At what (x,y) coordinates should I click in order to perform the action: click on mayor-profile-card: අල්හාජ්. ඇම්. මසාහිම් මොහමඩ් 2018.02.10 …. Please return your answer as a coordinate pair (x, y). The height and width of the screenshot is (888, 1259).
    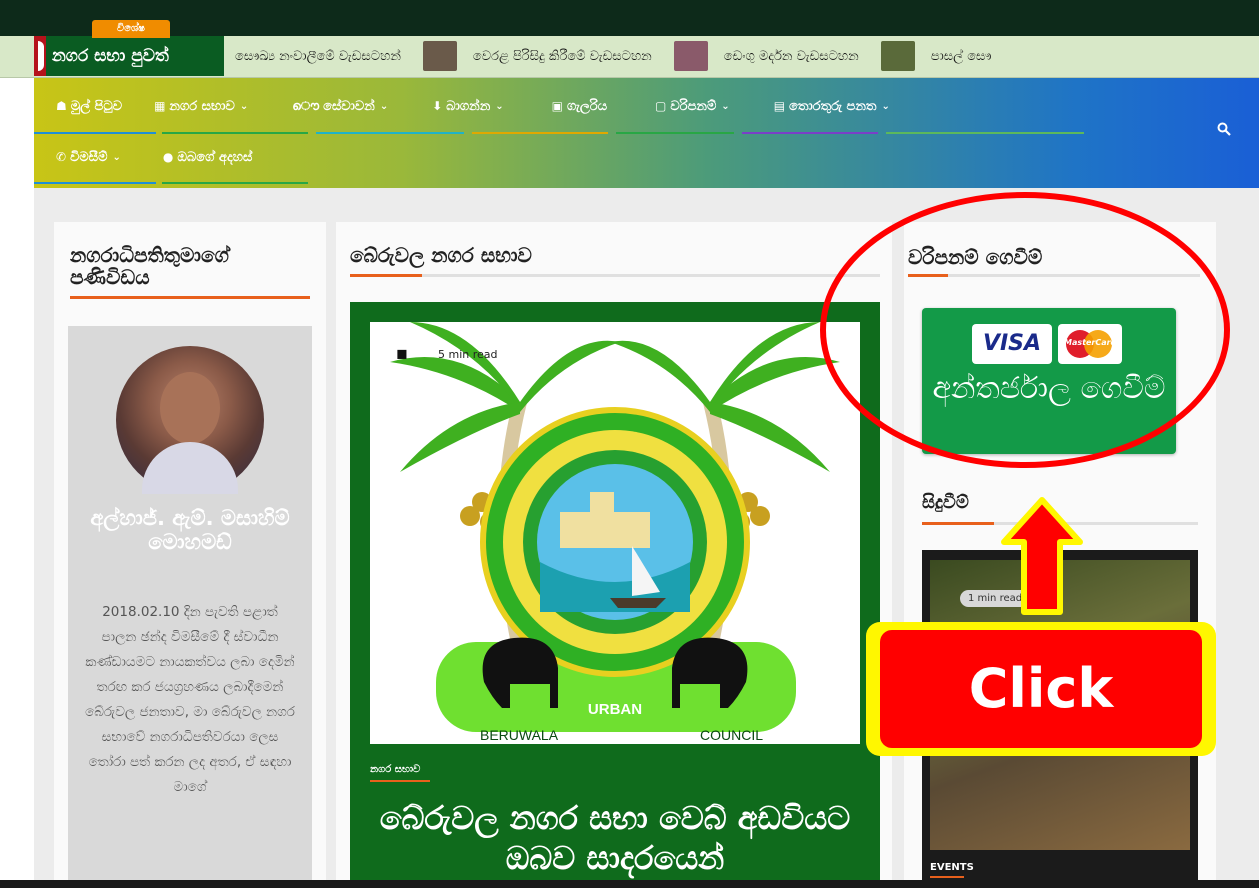
    Looking at the image, I should click on (190, 607).